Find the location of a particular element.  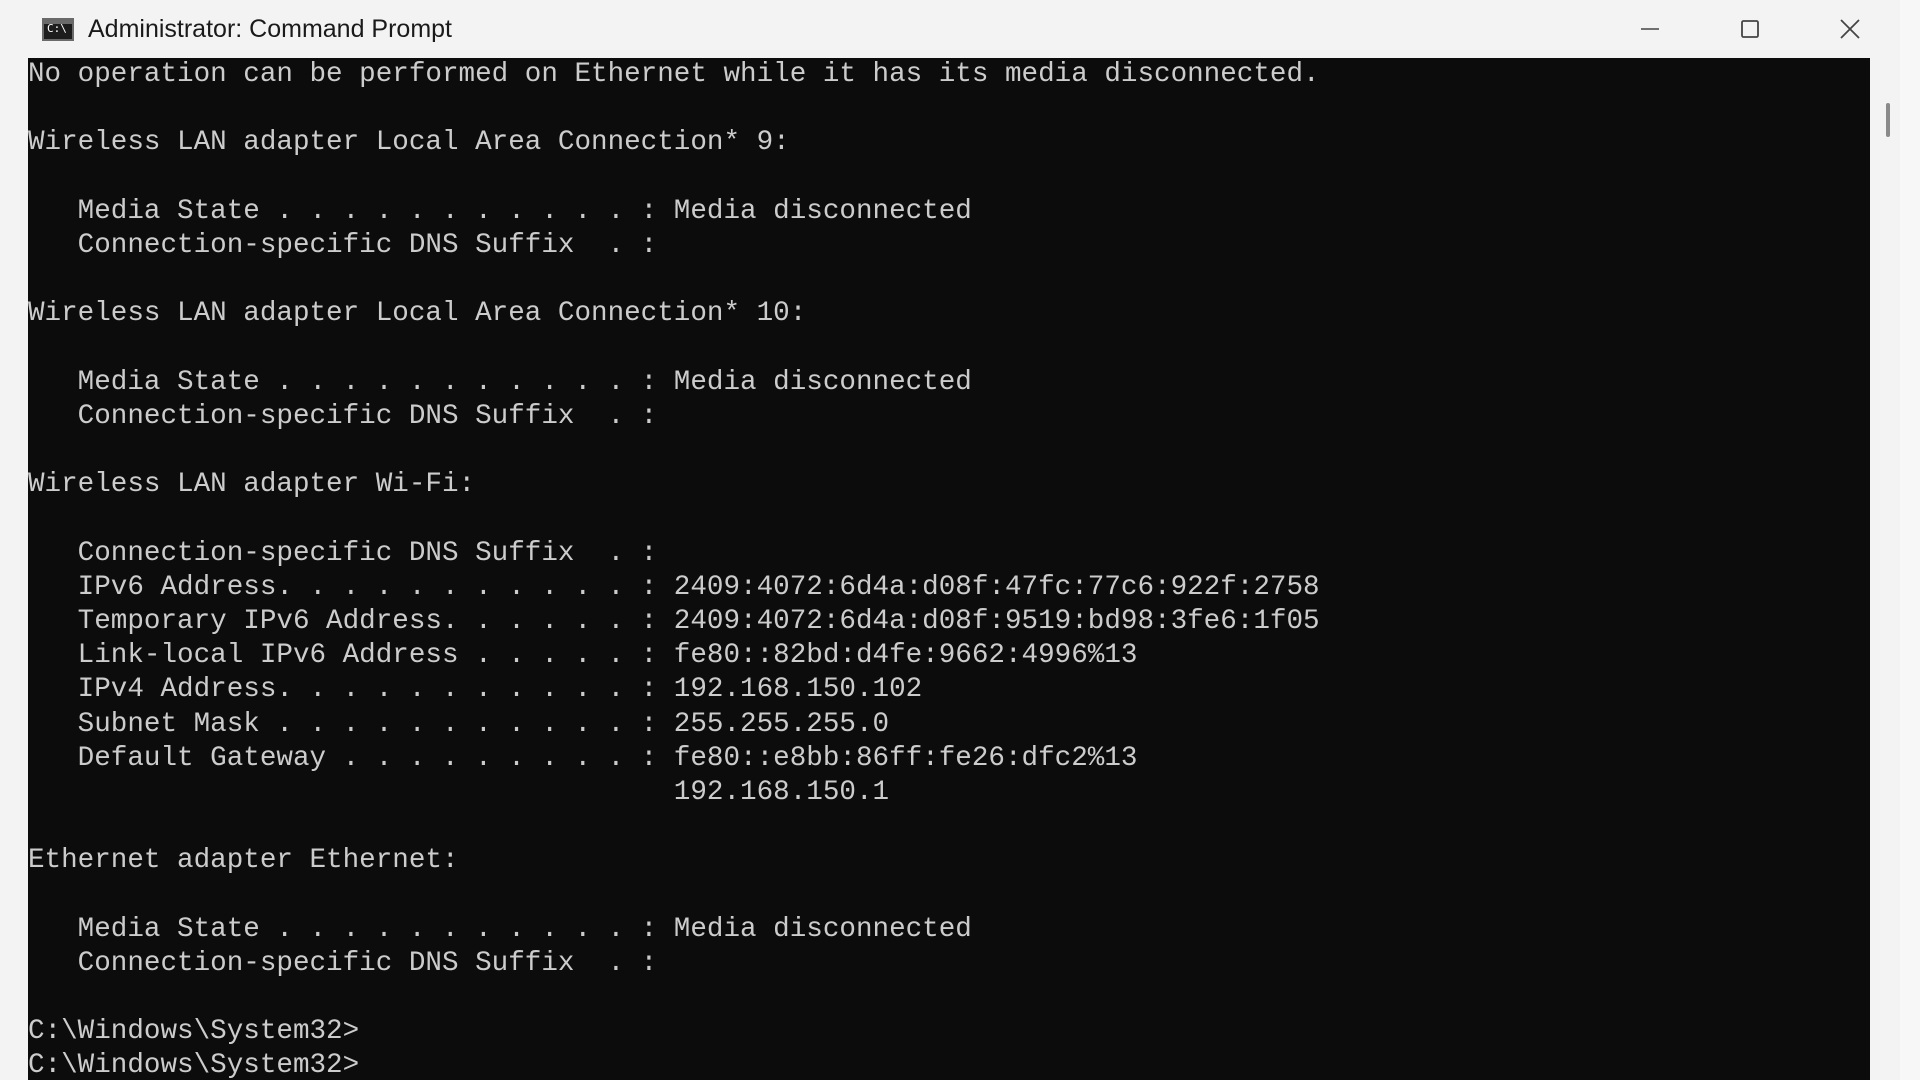

window-left-border is located at coordinates (14, 569).